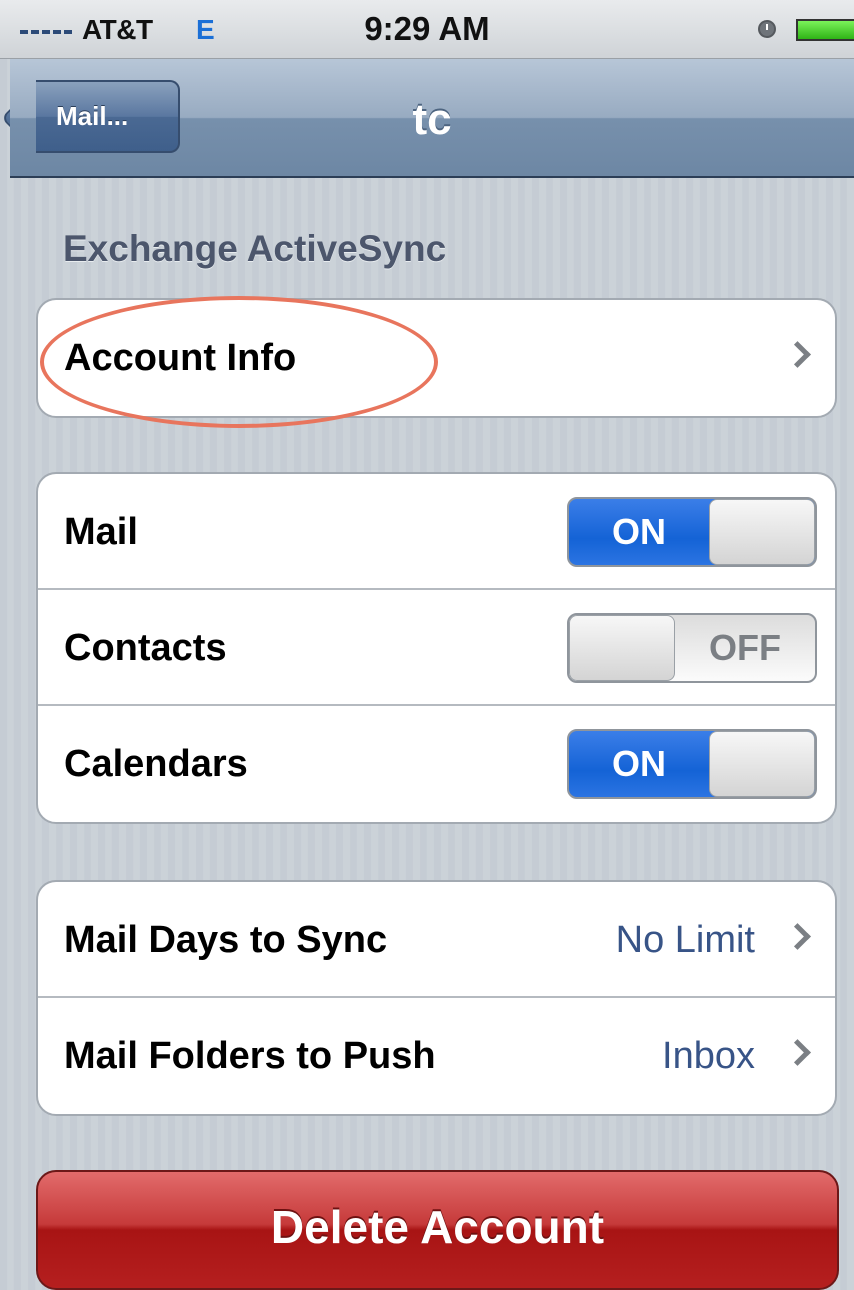  Describe the element at coordinates (639, 763) in the screenshot. I see `calendars-switch-state: ON` at that location.